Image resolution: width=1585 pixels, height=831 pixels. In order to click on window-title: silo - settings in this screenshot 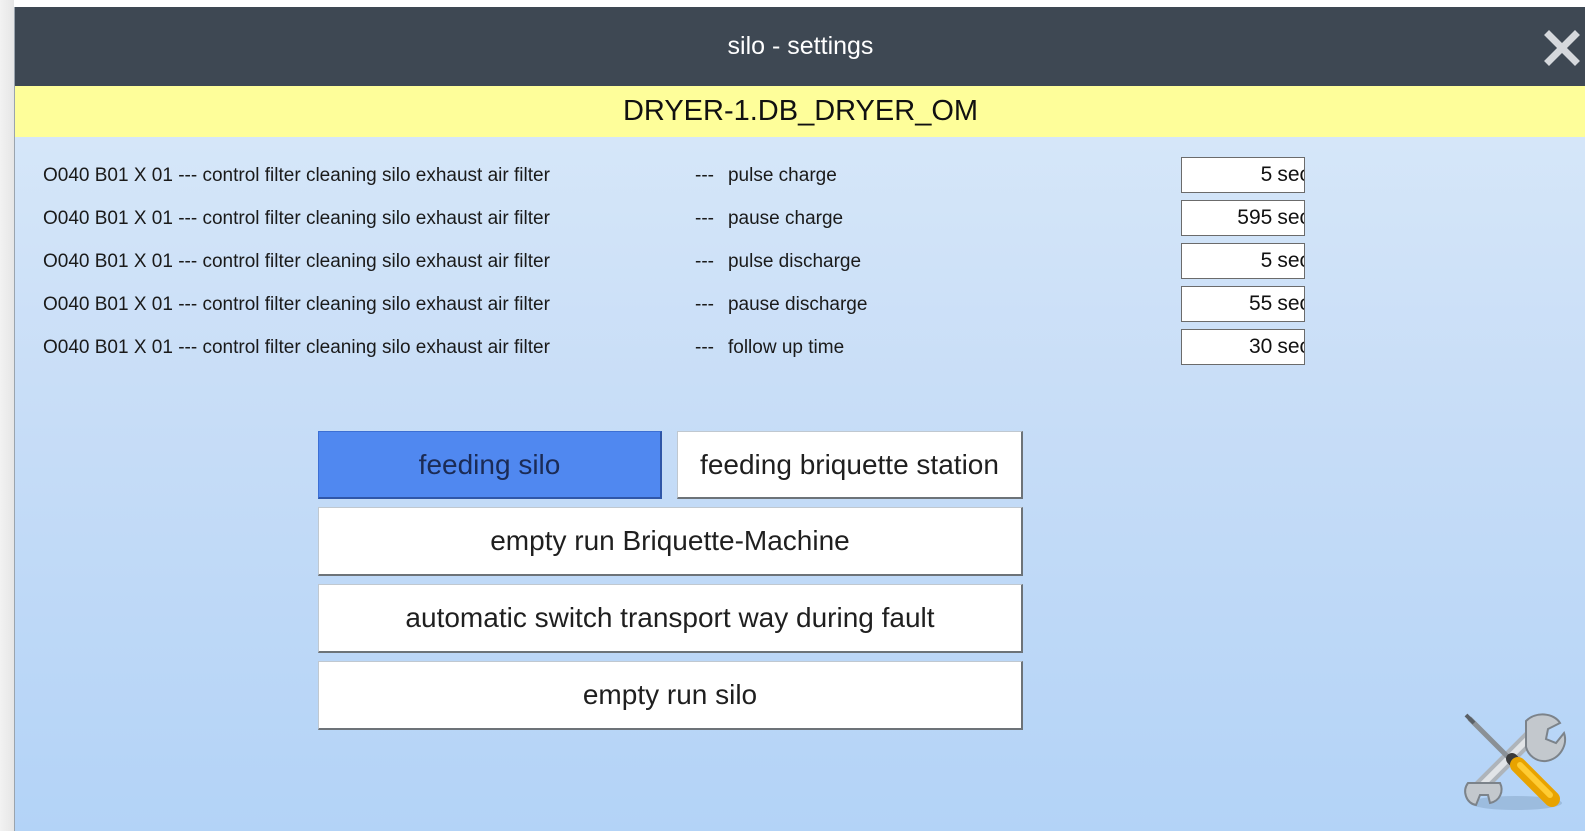, I will do `click(800, 46)`.